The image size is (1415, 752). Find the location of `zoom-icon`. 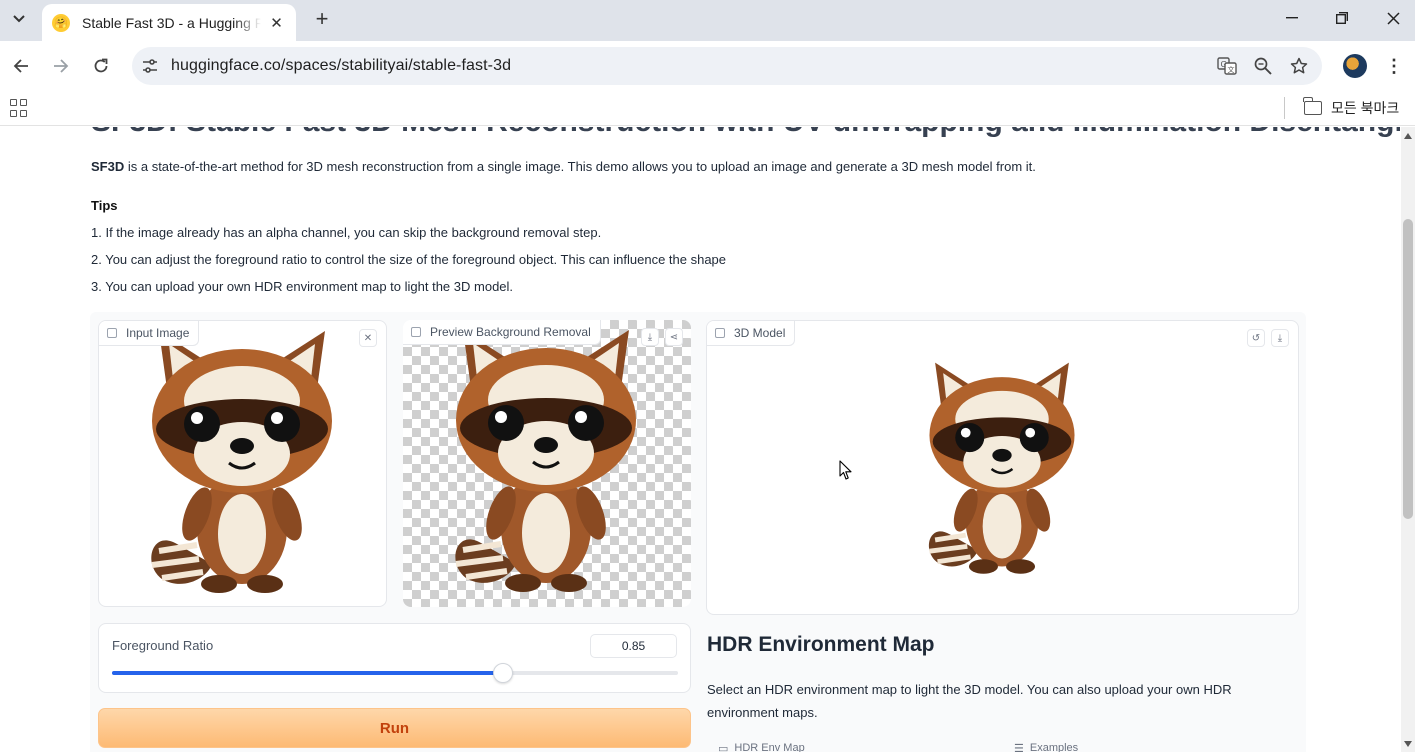

zoom-icon is located at coordinates (1263, 66).